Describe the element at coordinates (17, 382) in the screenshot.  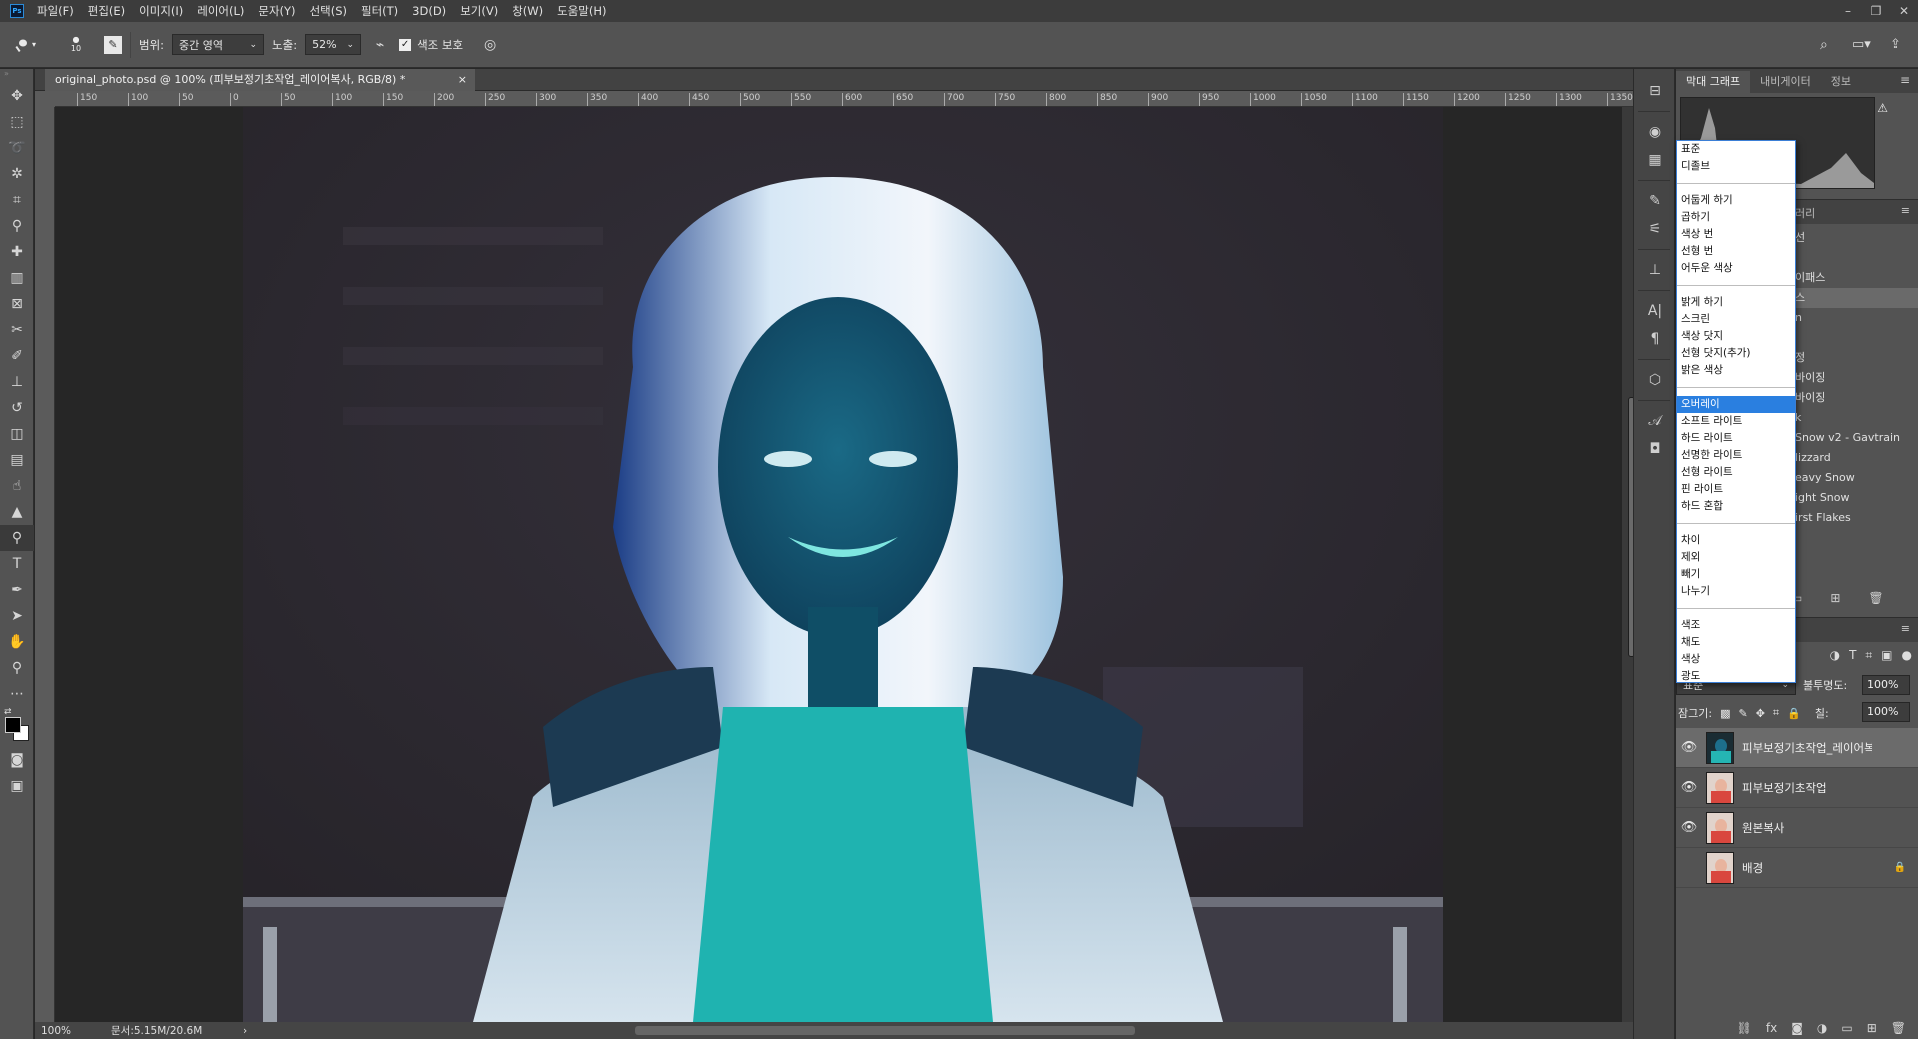
I see `clone-stamp-tool-icon: ⊥` at that location.